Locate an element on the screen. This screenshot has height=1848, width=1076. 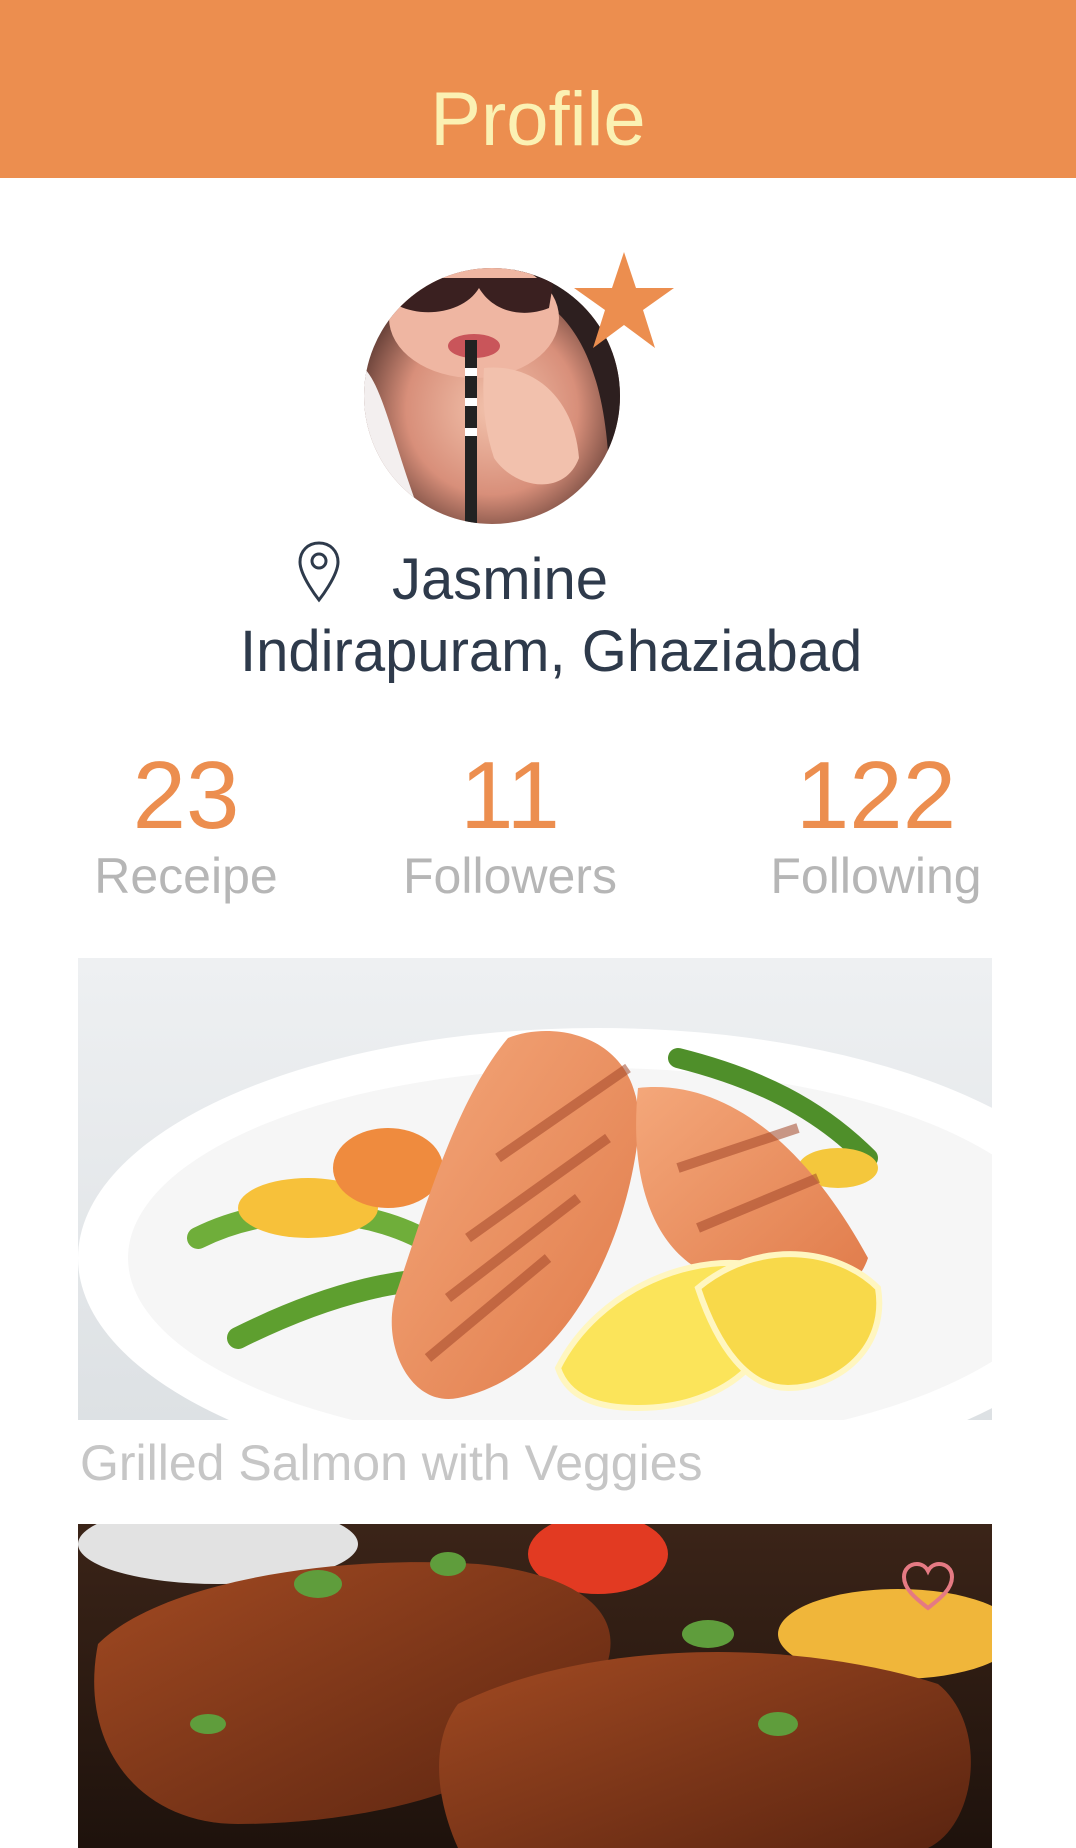
stat-followers: 11 Followers is located at coordinates (510, 826).